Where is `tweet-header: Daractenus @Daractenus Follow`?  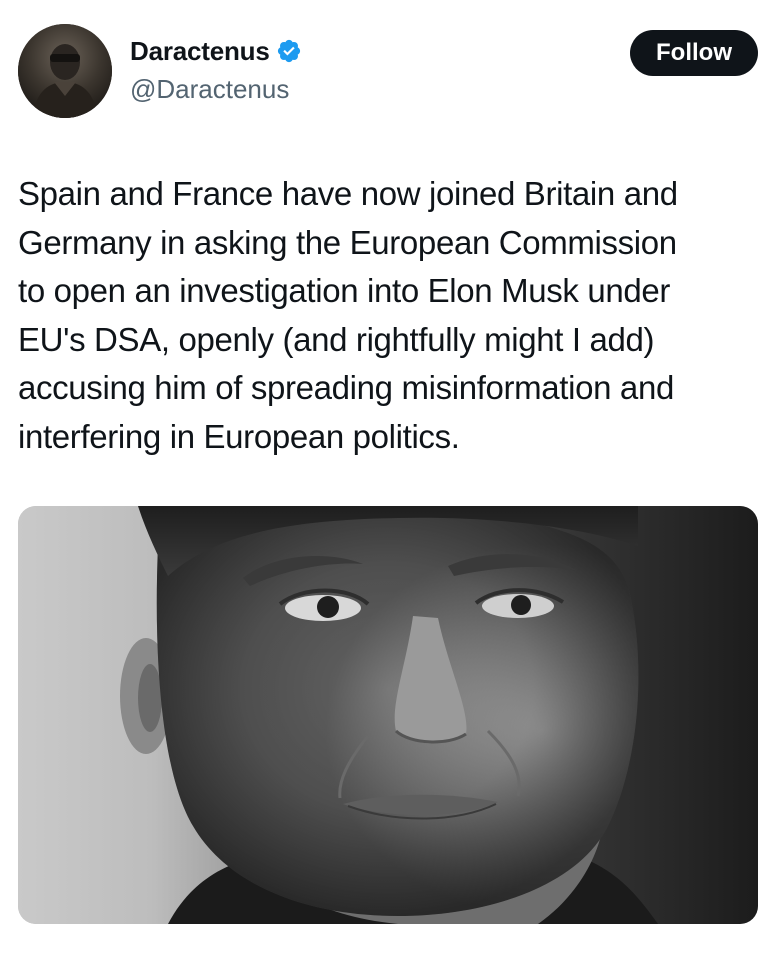
tweet-header: Daractenus @Daractenus Follow is located at coordinates (388, 72).